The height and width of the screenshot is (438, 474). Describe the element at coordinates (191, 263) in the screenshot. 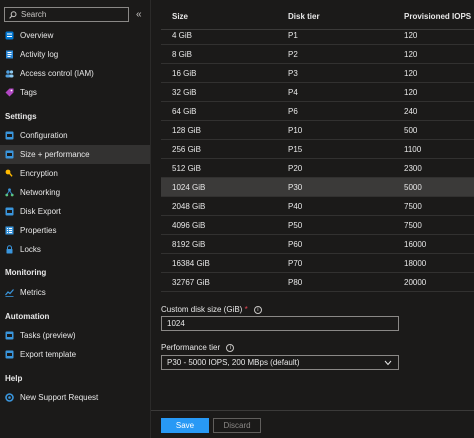

I see `size-cell: 16384 GiB` at that location.